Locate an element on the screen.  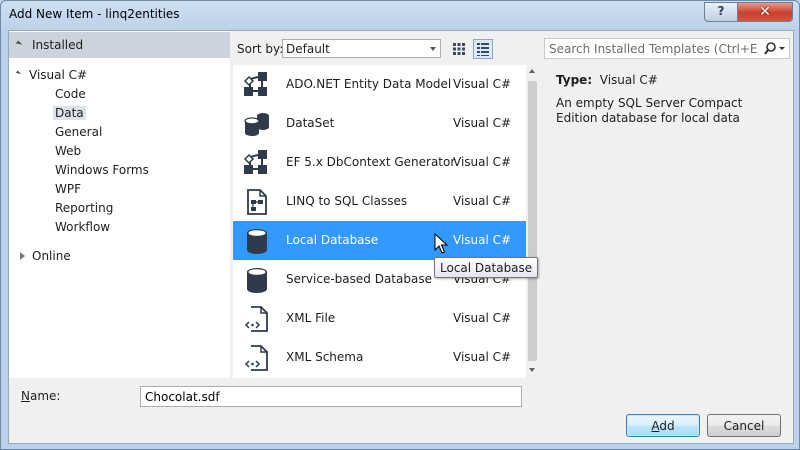
scrollbar-thumb is located at coordinates (532, 221).